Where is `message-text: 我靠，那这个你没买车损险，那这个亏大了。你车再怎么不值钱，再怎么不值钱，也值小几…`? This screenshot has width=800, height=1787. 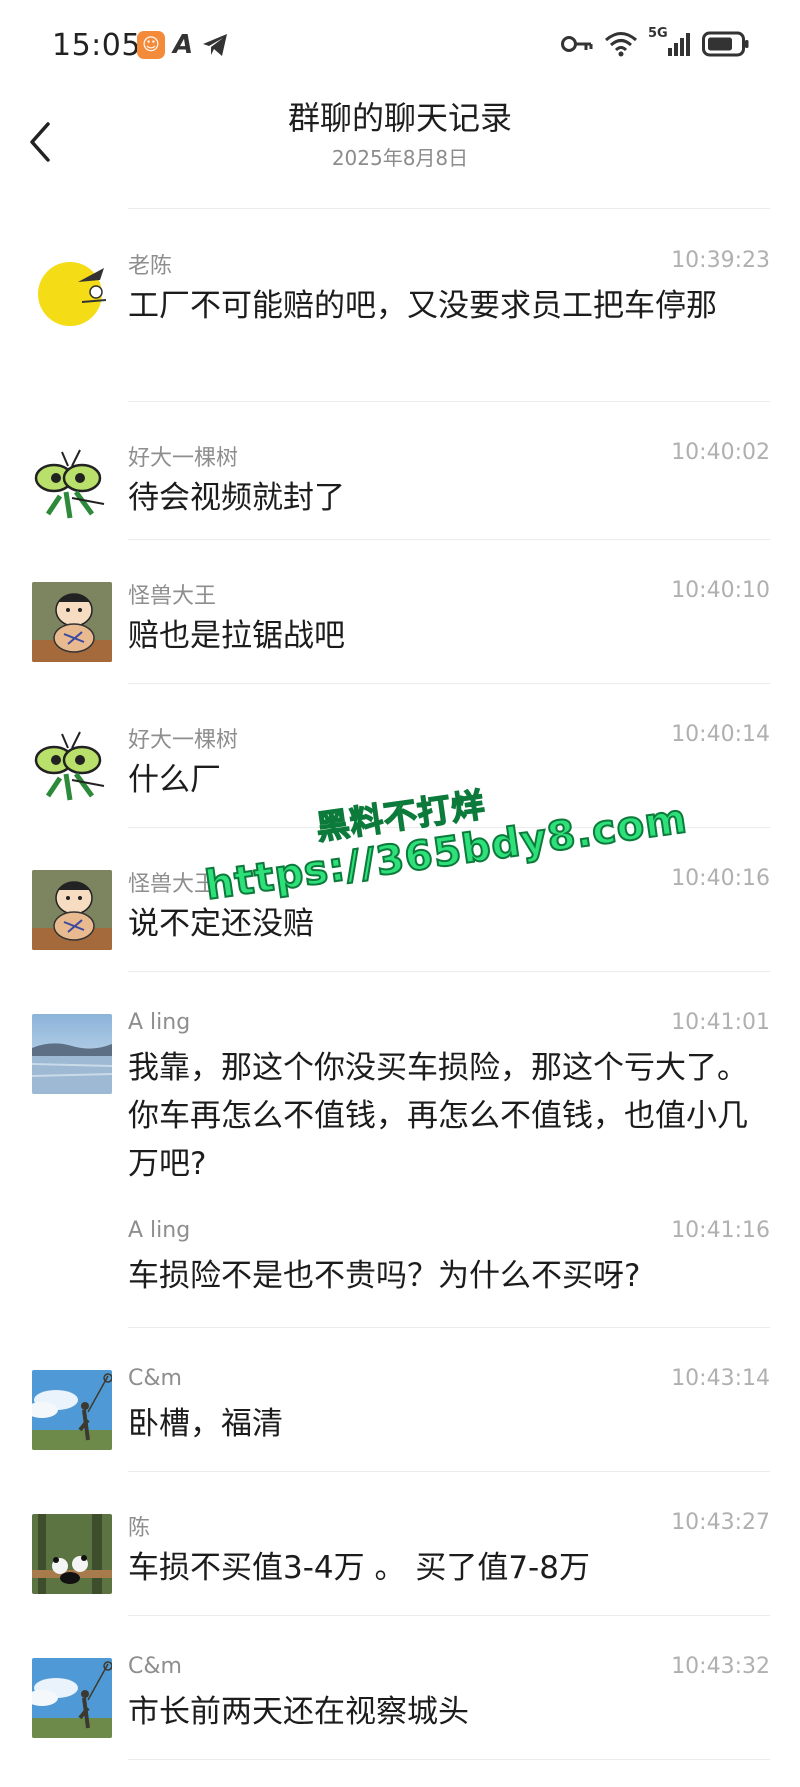
message-text: 我靠，那这个你没买车损险，那这个亏大了。你车再怎么不值钱，再怎么不值钱，也值小几… is located at coordinates (438, 1116).